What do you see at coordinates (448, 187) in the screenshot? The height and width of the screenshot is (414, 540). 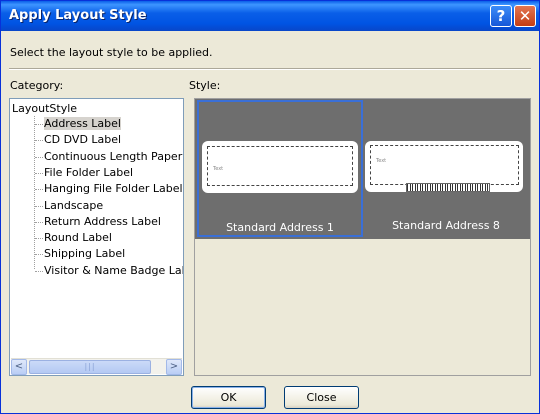 I see `barcode-graphic` at bounding box center [448, 187].